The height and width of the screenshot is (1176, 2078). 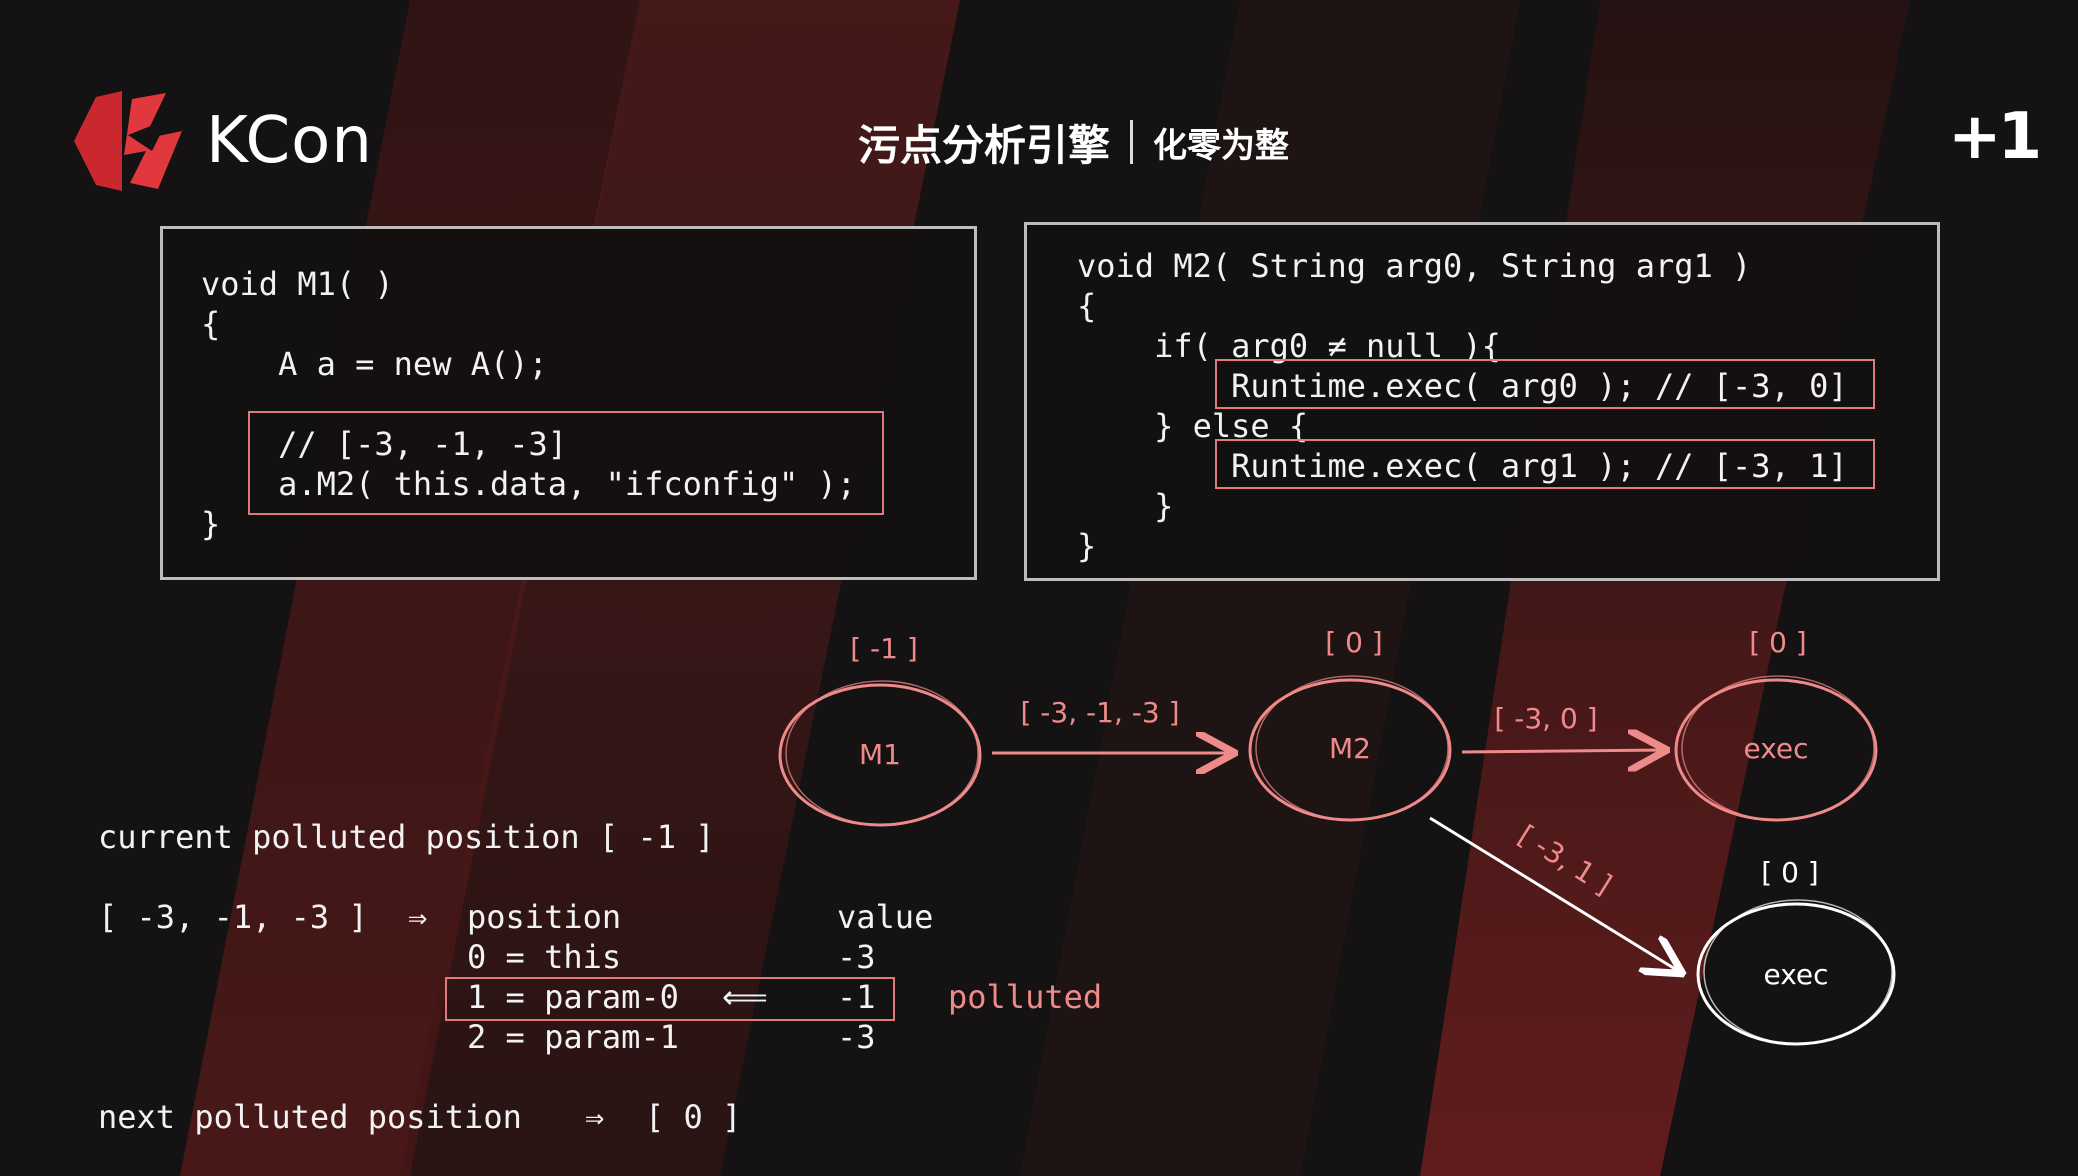 I want to click on column-position-header: position, so click(x=544, y=917).